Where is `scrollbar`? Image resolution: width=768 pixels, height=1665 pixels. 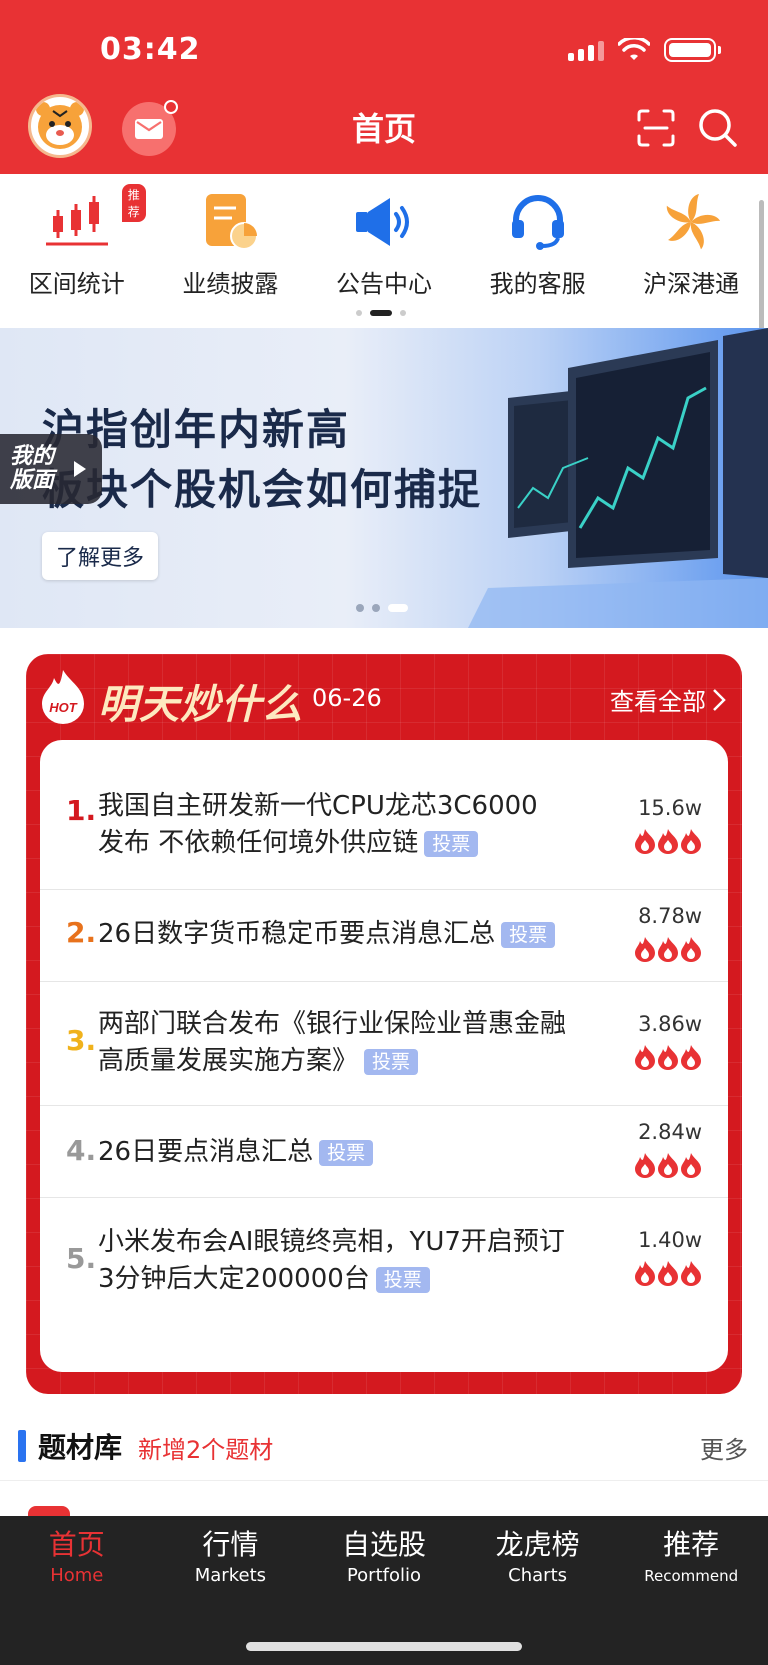
scrollbar is located at coordinates (761, 265).